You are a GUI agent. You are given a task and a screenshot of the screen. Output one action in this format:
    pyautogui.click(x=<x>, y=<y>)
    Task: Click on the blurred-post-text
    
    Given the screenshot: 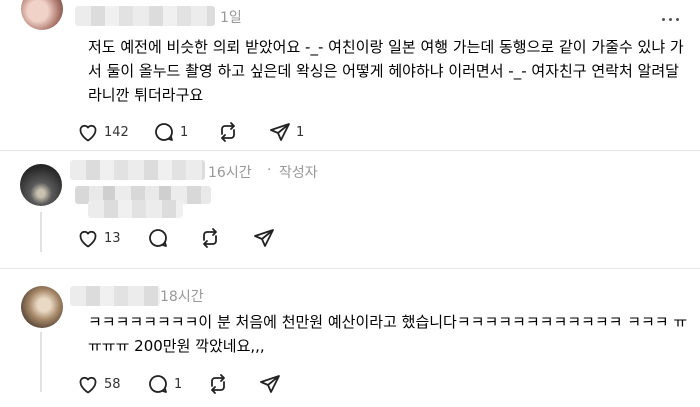 What is the action you would take?
    pyautogui.click(x=135, y=209)
    